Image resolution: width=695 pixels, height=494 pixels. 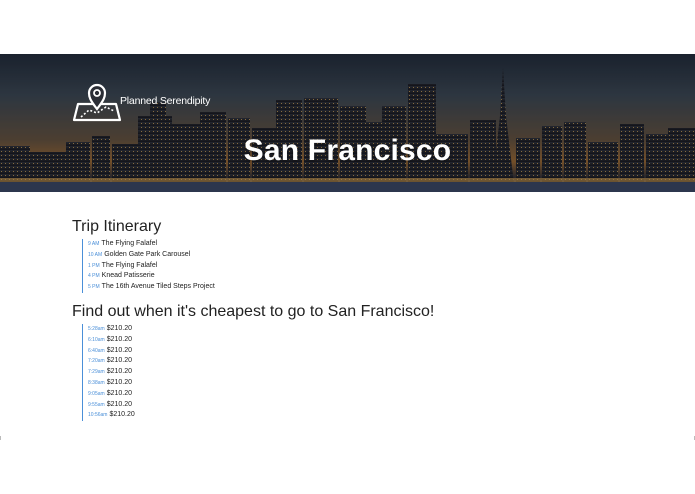 What do you see at coordinates (360, 276) in the screenshot?
I see `itinerary-item: 4 PM Knead Patisserie` at bounding box center [360, 276].